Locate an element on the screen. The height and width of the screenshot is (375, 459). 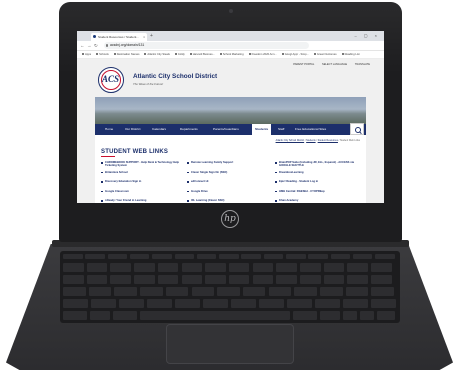
district-logo: ACS is located at coordinates (111, 80).